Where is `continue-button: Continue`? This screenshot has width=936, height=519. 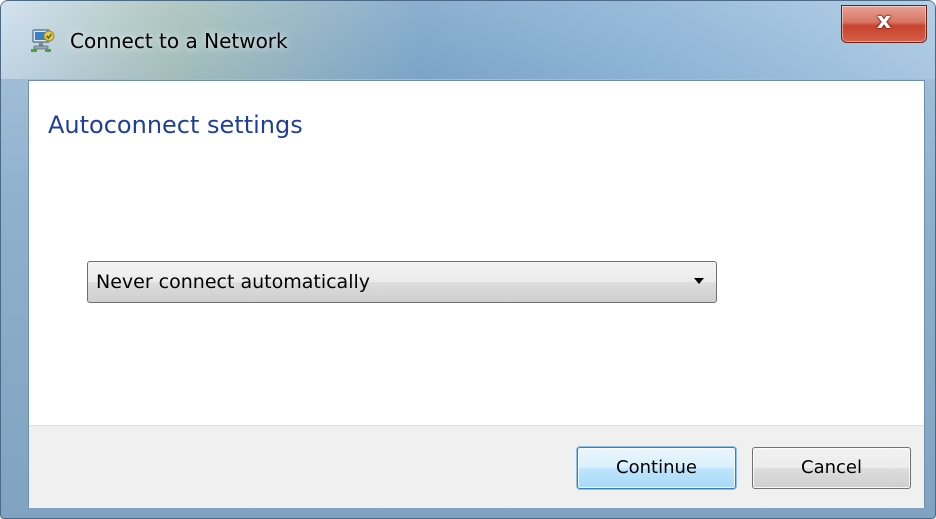 continue-button: Continue is located at coordinates (656, 468).